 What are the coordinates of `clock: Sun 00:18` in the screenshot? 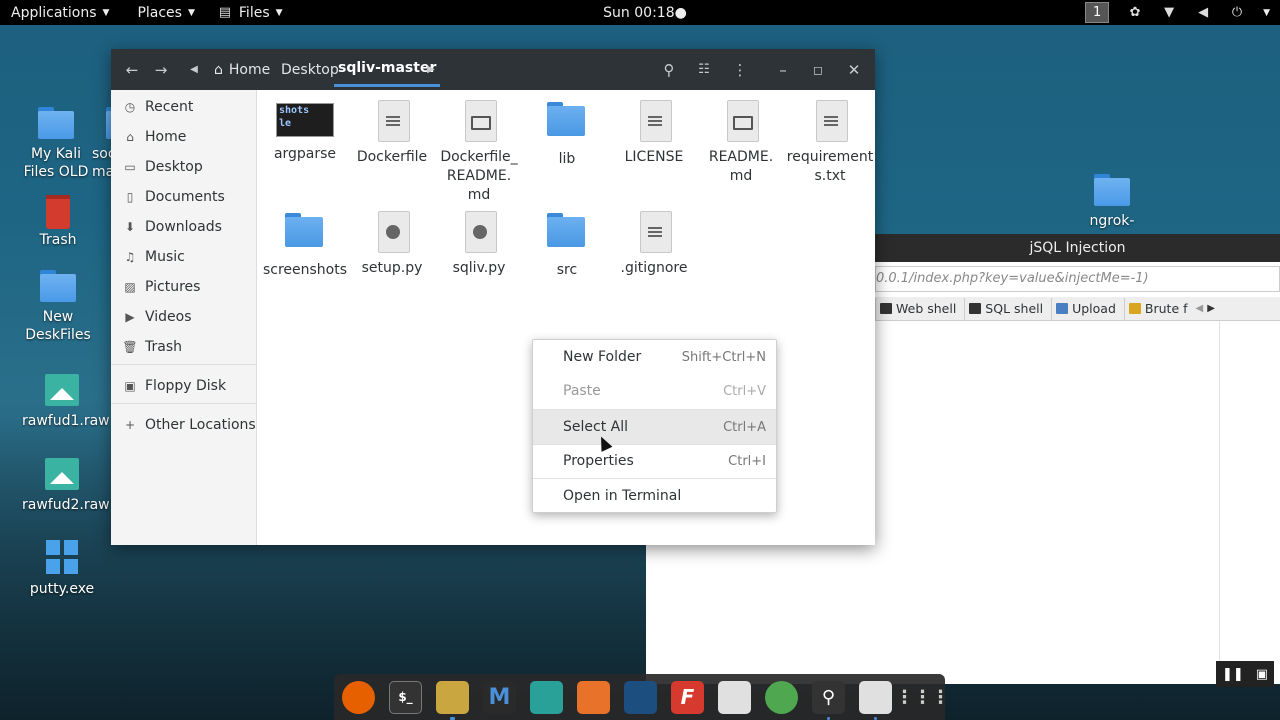 It's located at (638, 13).